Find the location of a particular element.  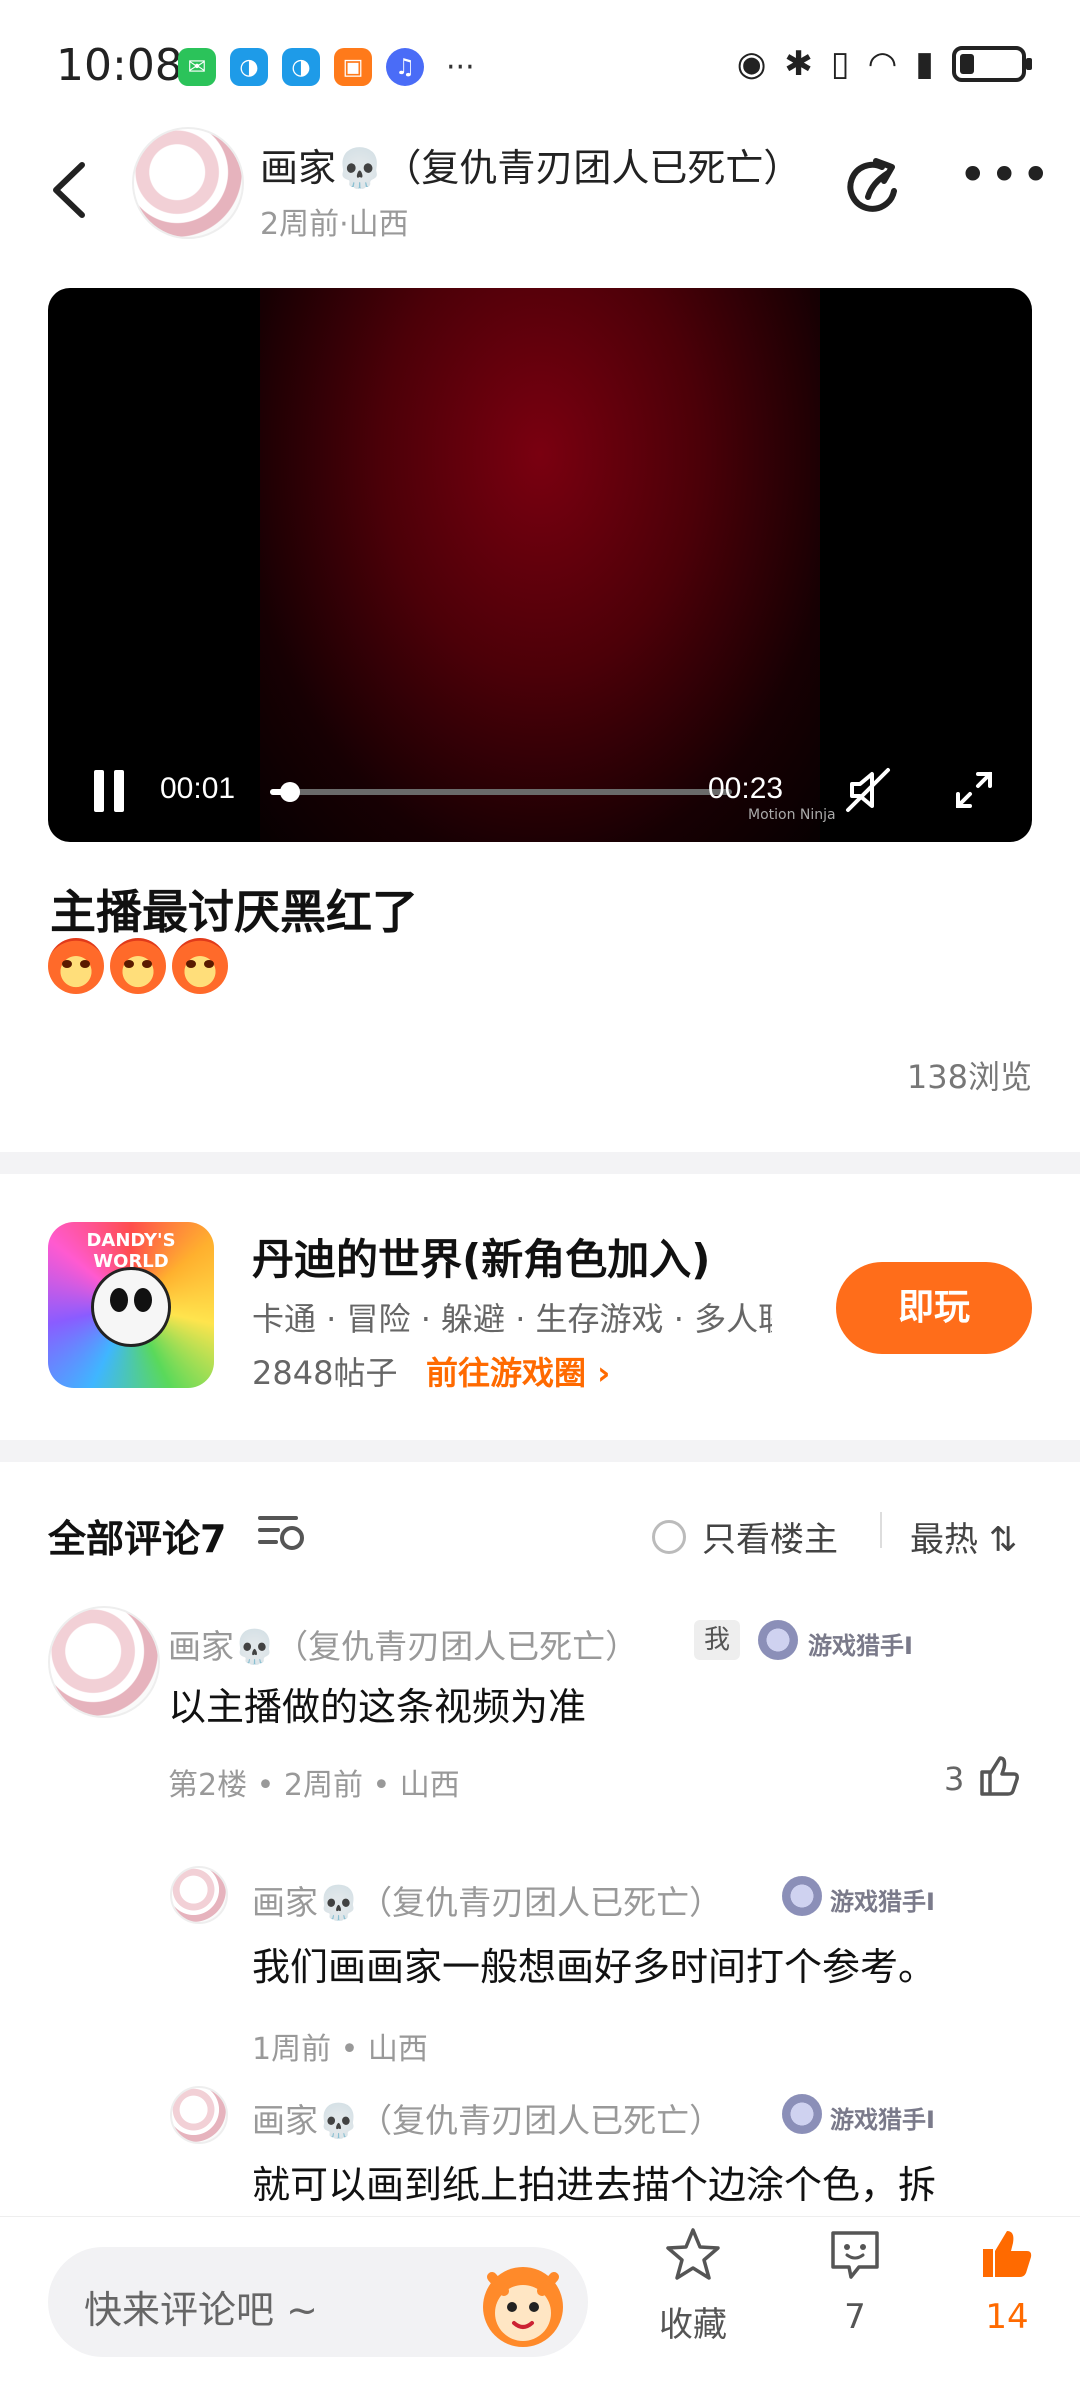

more-options-button: ••• is located at coordinates (1004, 180).